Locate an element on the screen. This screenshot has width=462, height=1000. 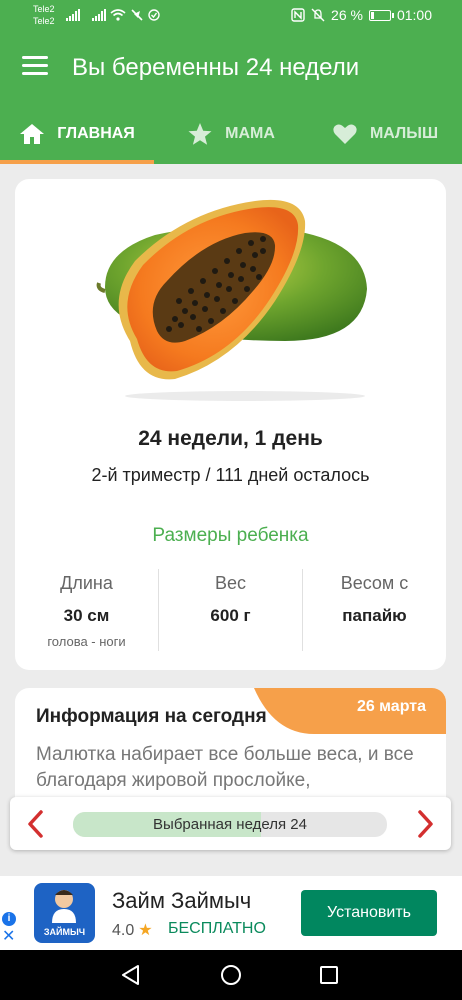
selected-week-label: Выбранная неделя 24 is located at coordinates (230, 824).